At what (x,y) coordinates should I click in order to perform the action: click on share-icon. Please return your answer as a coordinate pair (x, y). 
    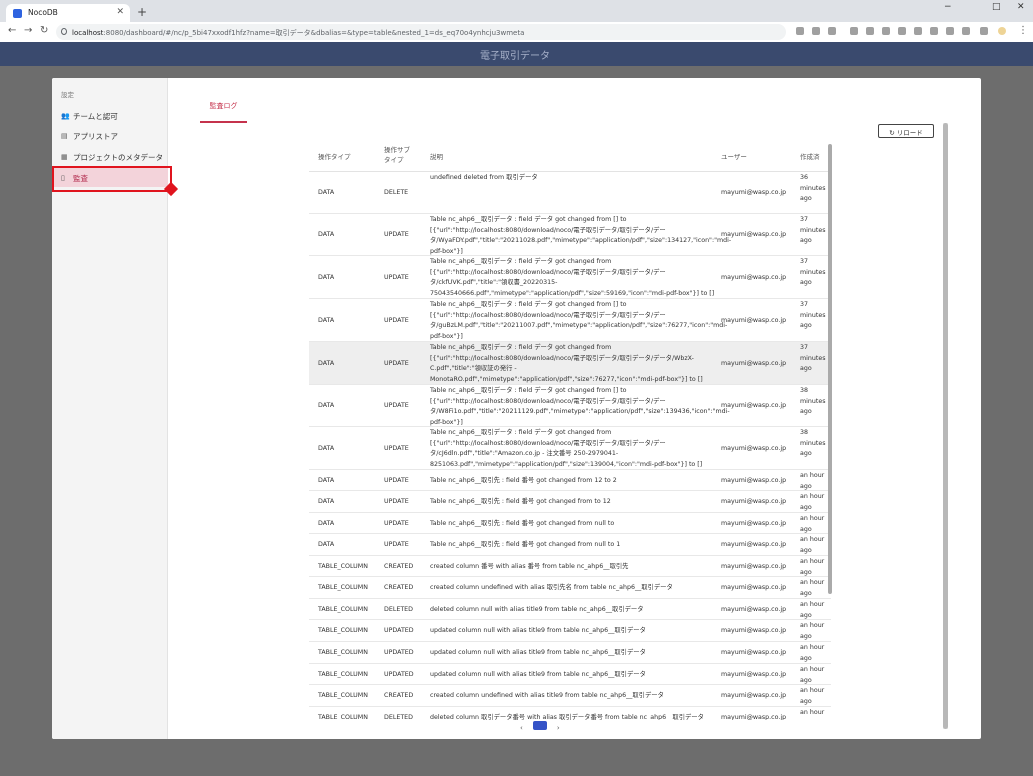
    Looking at the image, I should click on (816, 31).